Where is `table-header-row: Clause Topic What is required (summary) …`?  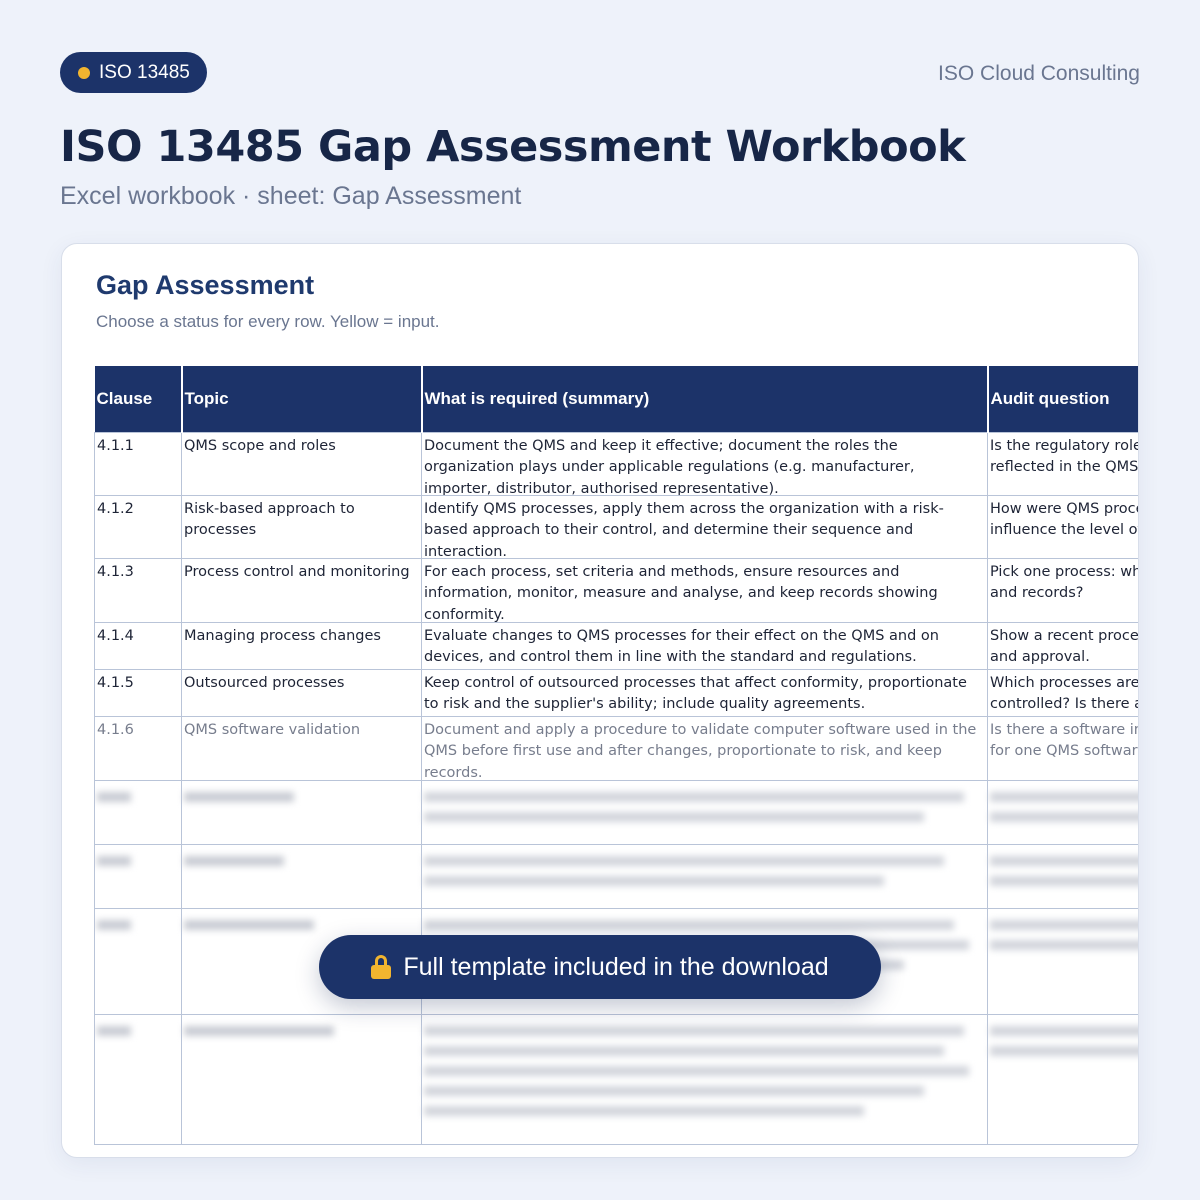
table-header-row: Clause Topic What is required (summary) … is located at coordinates (616, 399).